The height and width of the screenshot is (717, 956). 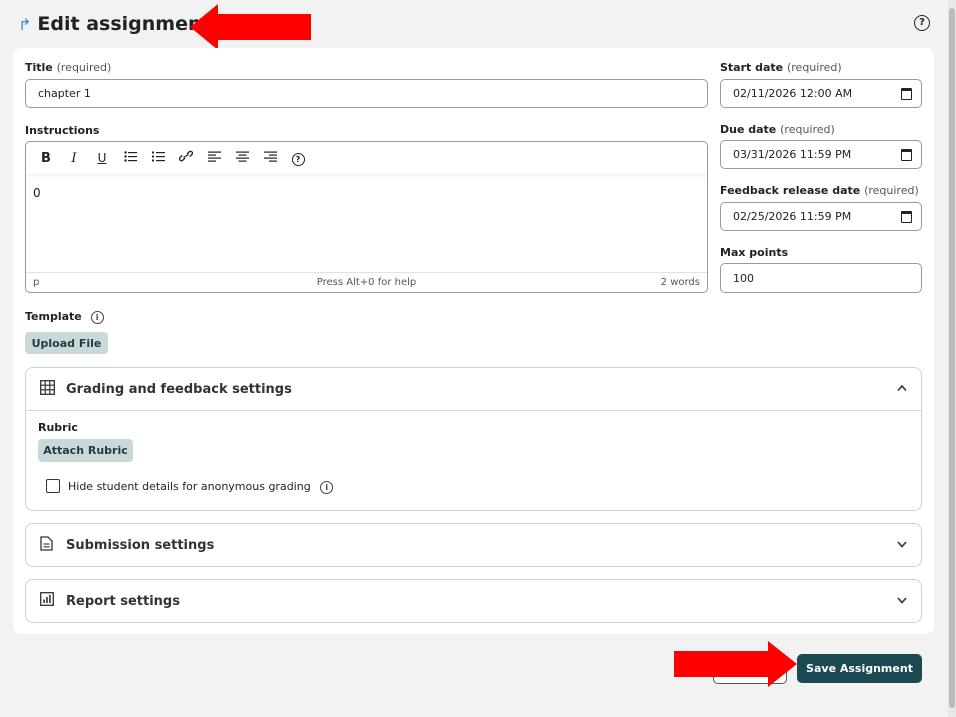 What do you see at coordinates (53, 486) in the screenshot?
I see `anonymous-grading-checkbox` at bounding box center [53, 486].